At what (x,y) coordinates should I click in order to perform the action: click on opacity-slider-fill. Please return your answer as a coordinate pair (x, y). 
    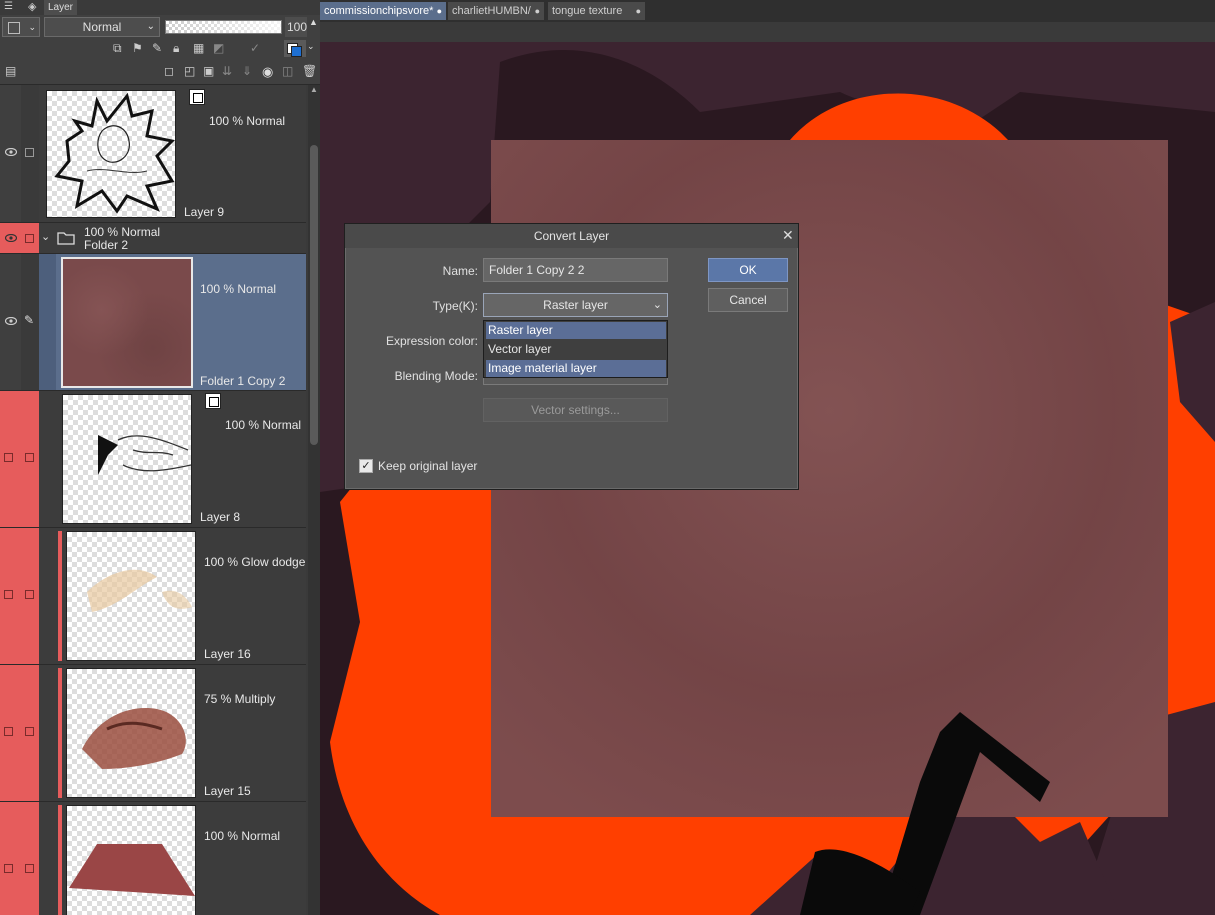
    Looking at the image, I should click on (223, 27).